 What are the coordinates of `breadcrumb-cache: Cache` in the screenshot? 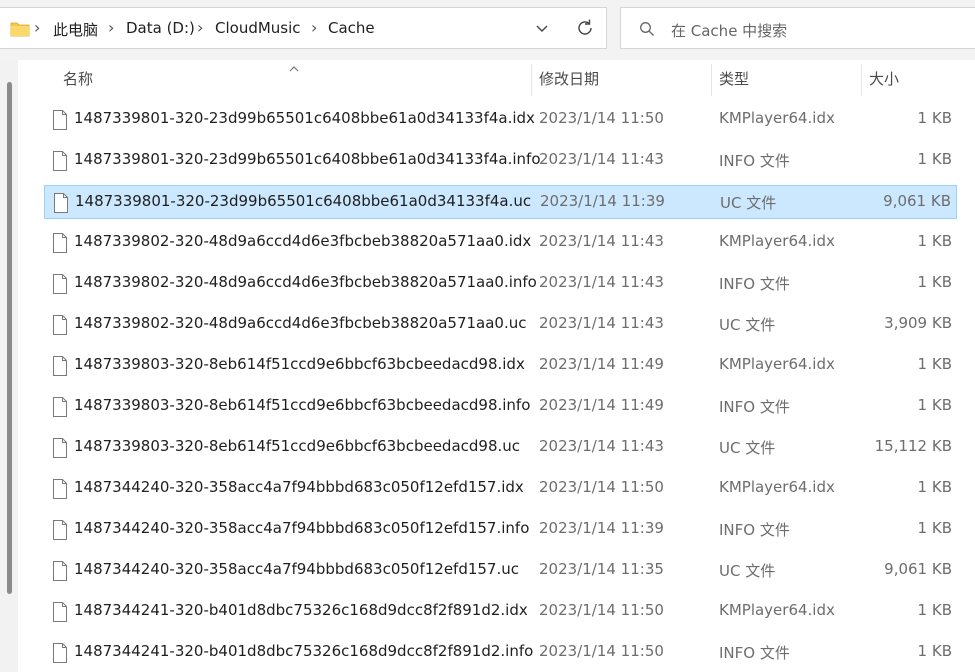 It's located at (351, 28).